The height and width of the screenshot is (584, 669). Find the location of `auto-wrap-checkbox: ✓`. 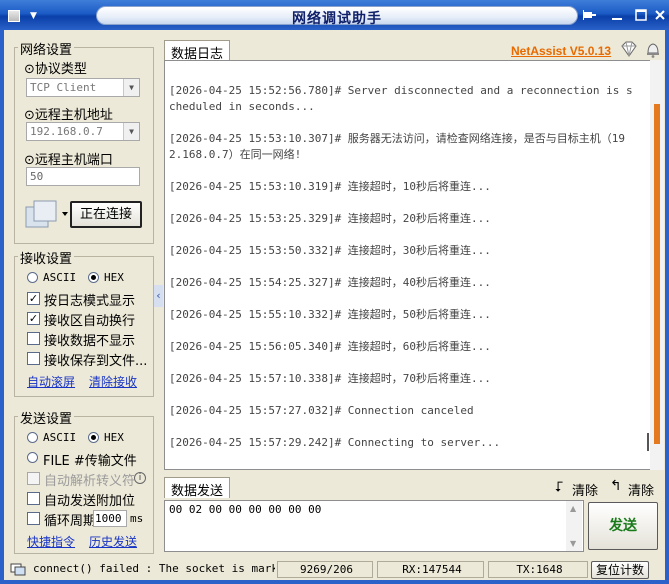

auto-wrap-checkbox: ✓ is located at coordinates (33, 318).